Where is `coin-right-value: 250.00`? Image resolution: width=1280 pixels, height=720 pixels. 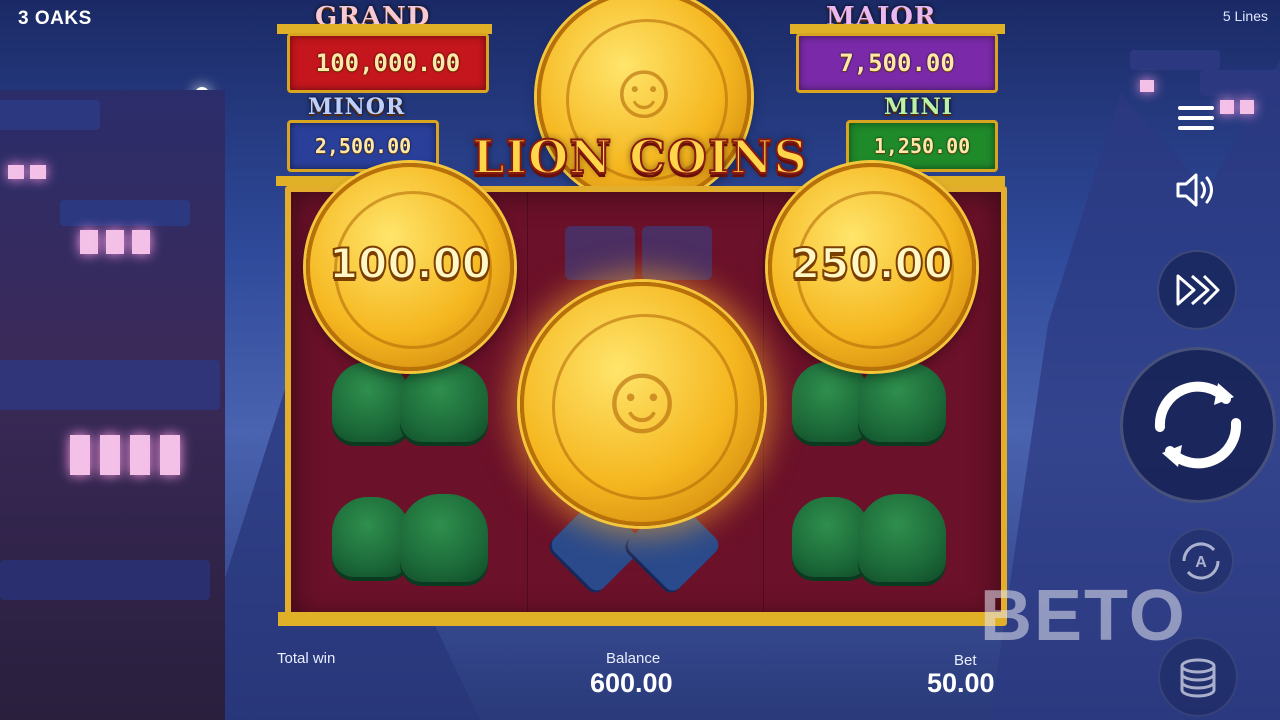 coin-right-value: 250.00 is located at coordinates (872, 263).